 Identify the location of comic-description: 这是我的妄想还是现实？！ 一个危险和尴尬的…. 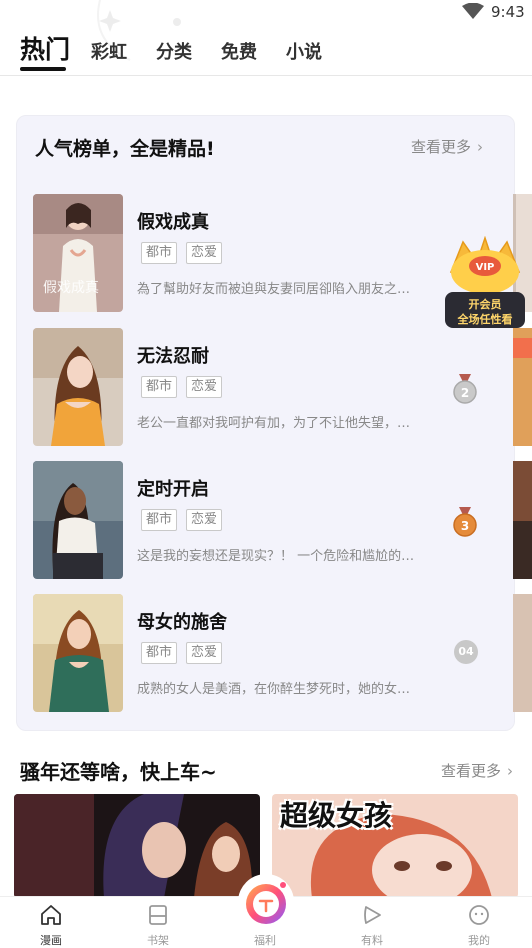
(276, 556).